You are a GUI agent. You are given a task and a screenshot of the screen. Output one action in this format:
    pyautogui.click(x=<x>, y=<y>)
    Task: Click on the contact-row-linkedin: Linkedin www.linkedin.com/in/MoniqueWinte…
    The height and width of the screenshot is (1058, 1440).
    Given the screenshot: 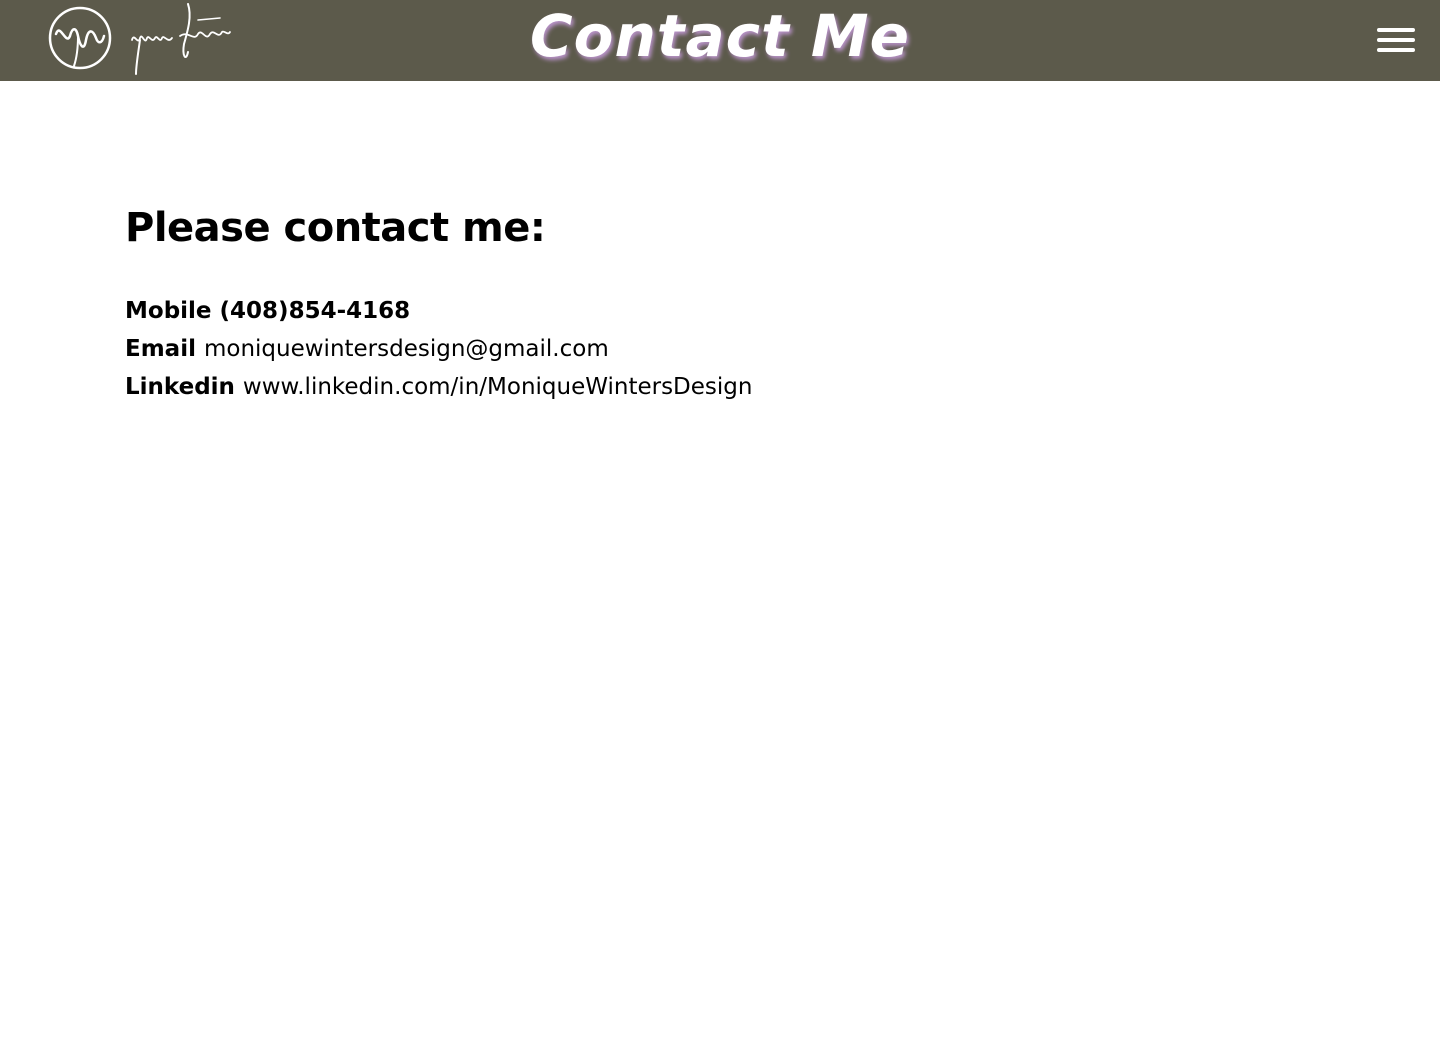 What is the action you would take?
    pyautogui.click(x=438, y=387)
    